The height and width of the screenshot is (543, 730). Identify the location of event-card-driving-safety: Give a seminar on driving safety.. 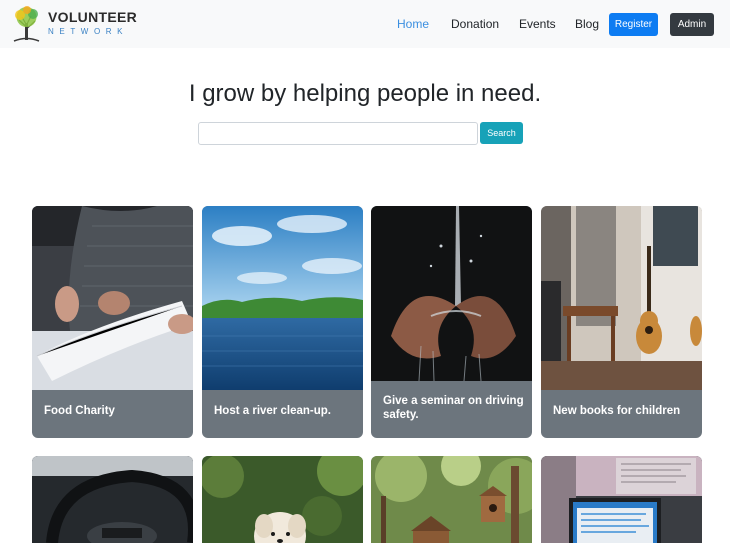
(451, 322).